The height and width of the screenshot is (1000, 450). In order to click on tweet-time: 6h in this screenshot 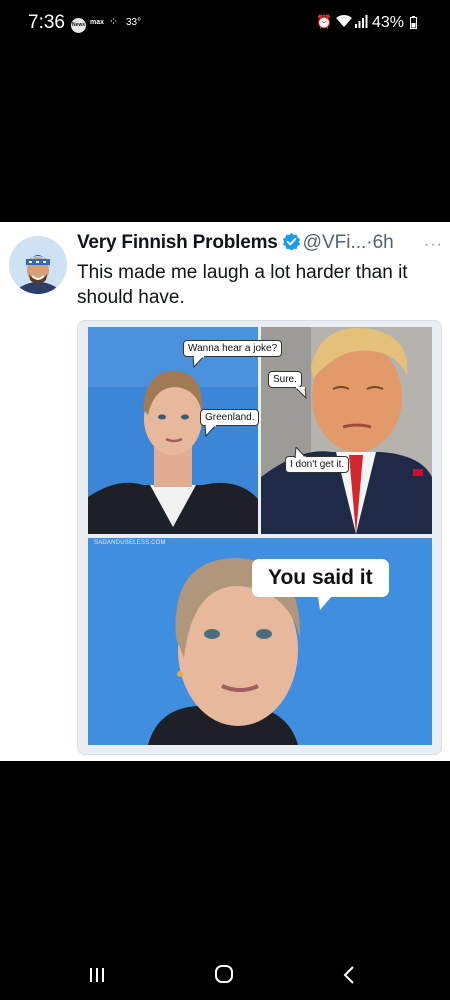, I will do `click(383, 242)`.